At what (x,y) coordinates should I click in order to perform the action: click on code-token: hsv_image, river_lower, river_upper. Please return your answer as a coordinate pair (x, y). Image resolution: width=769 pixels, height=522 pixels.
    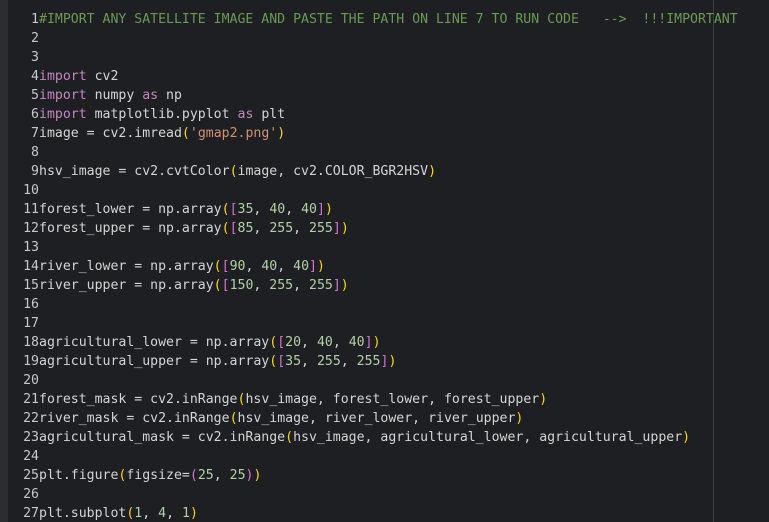
    Looking at the image, I should click on (376, 418).